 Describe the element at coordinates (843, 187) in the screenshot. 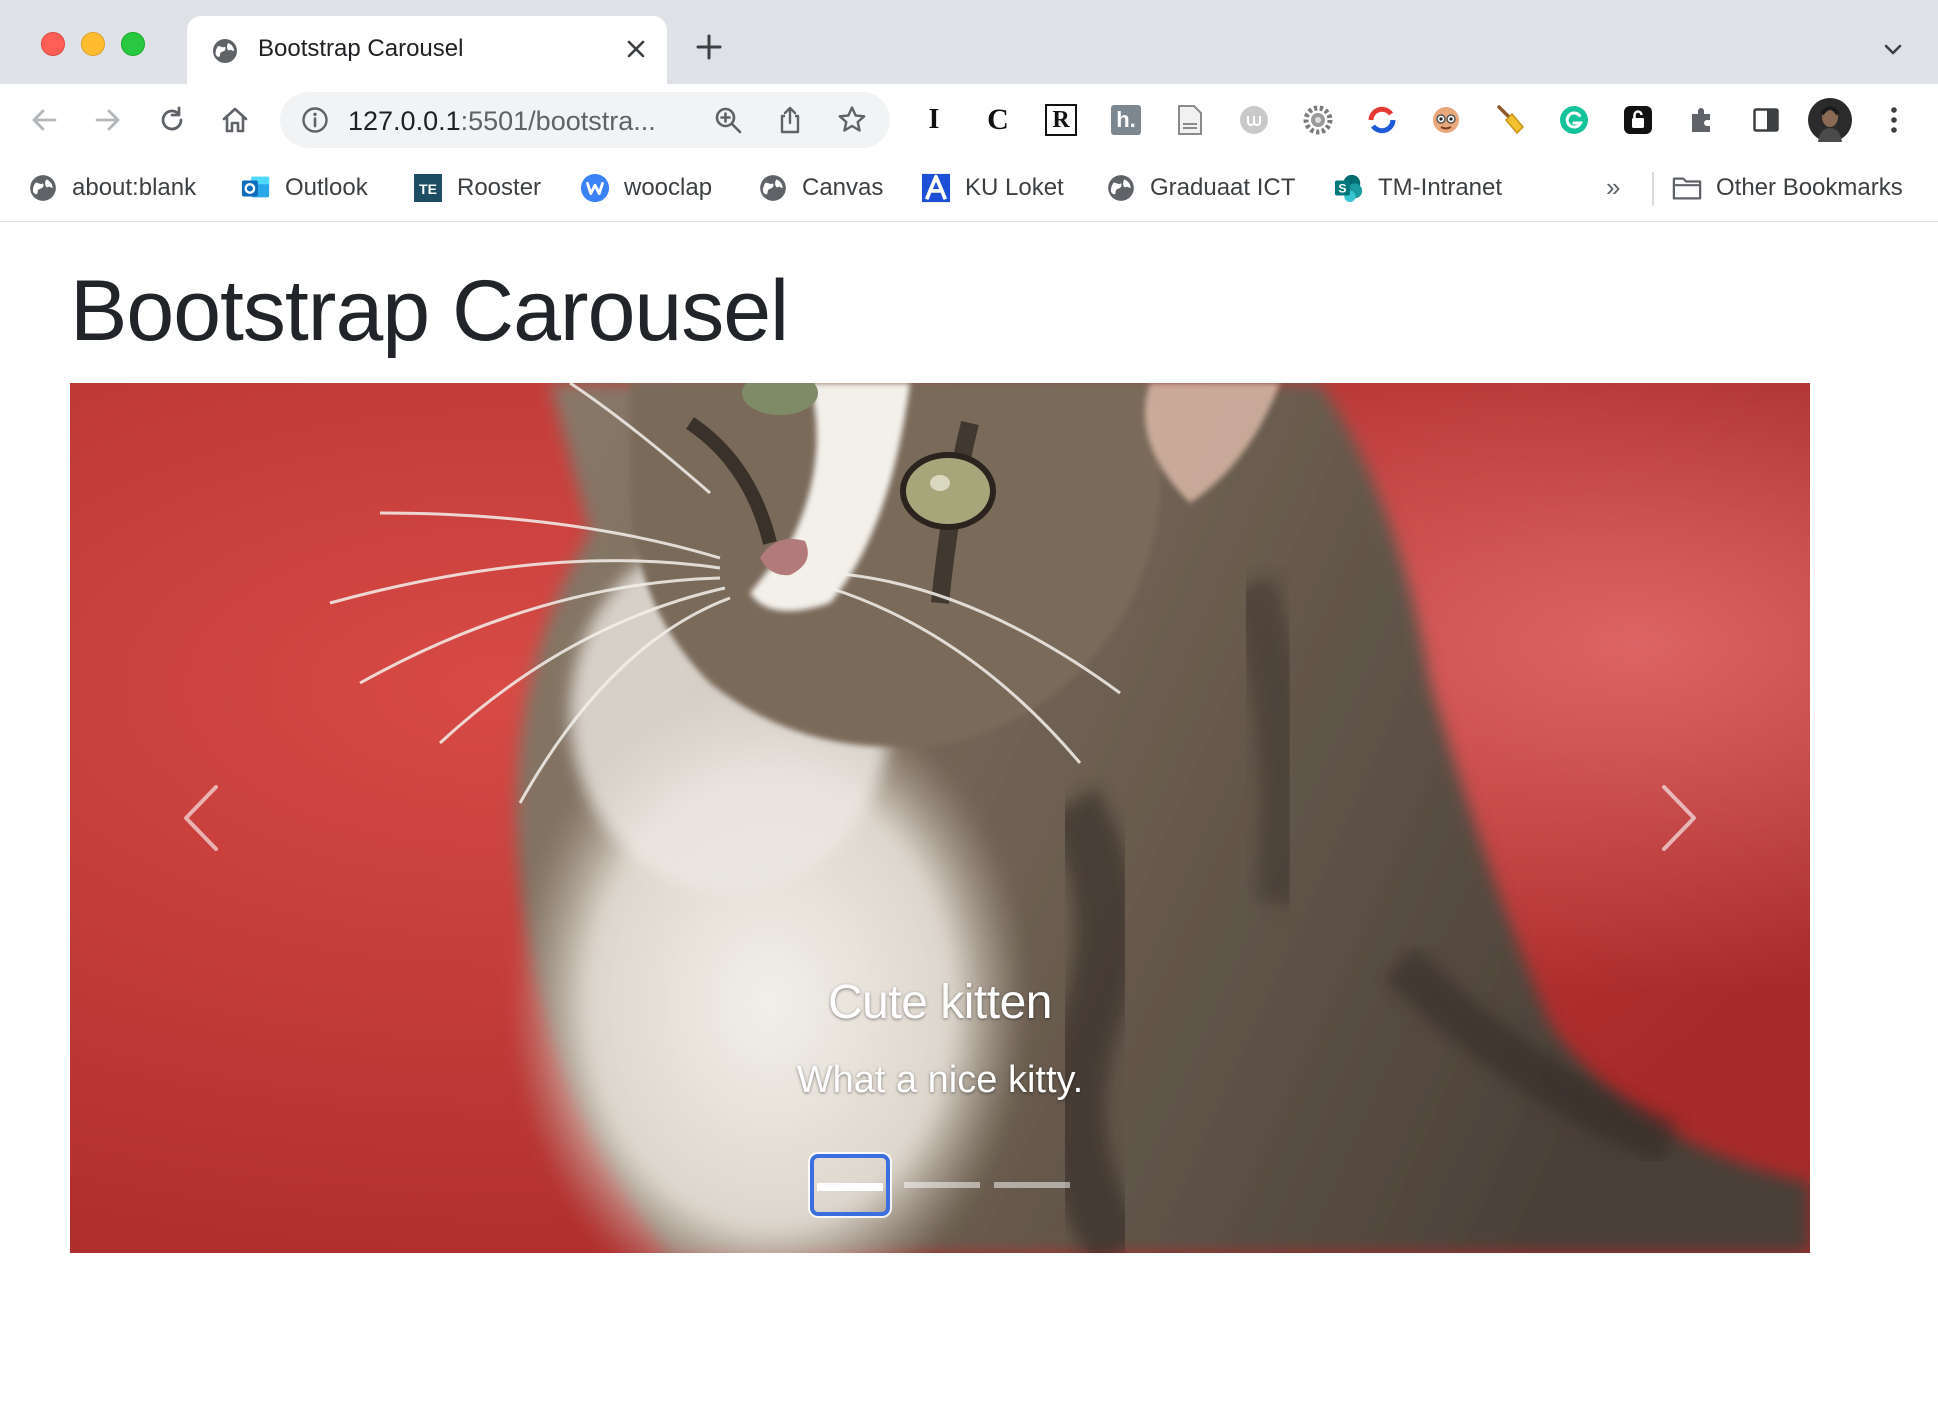

I see `bookmark-label: Canvas` at that location.